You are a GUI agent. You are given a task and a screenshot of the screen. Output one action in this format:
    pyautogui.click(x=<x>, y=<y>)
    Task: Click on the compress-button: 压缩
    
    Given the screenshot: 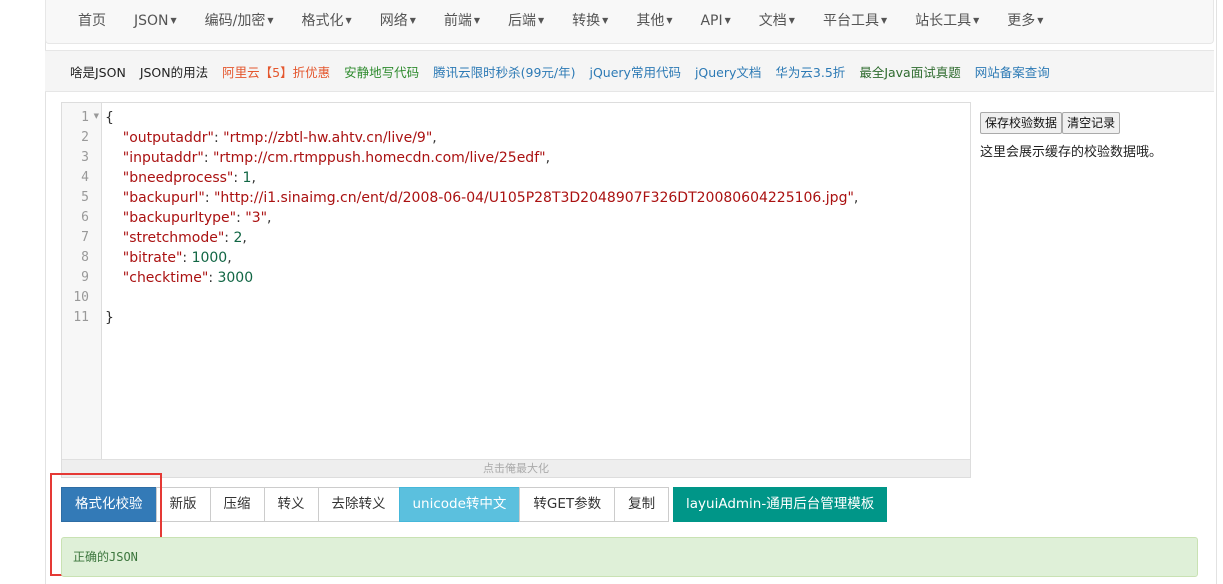 What is the action you would take?
    pyautogui.click(x=237, y=504)
    